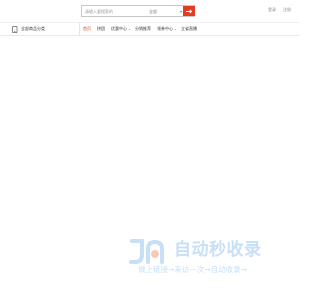  I want to click on nav-item-discount-center: 优惠中心⌄, so click(121, 29).